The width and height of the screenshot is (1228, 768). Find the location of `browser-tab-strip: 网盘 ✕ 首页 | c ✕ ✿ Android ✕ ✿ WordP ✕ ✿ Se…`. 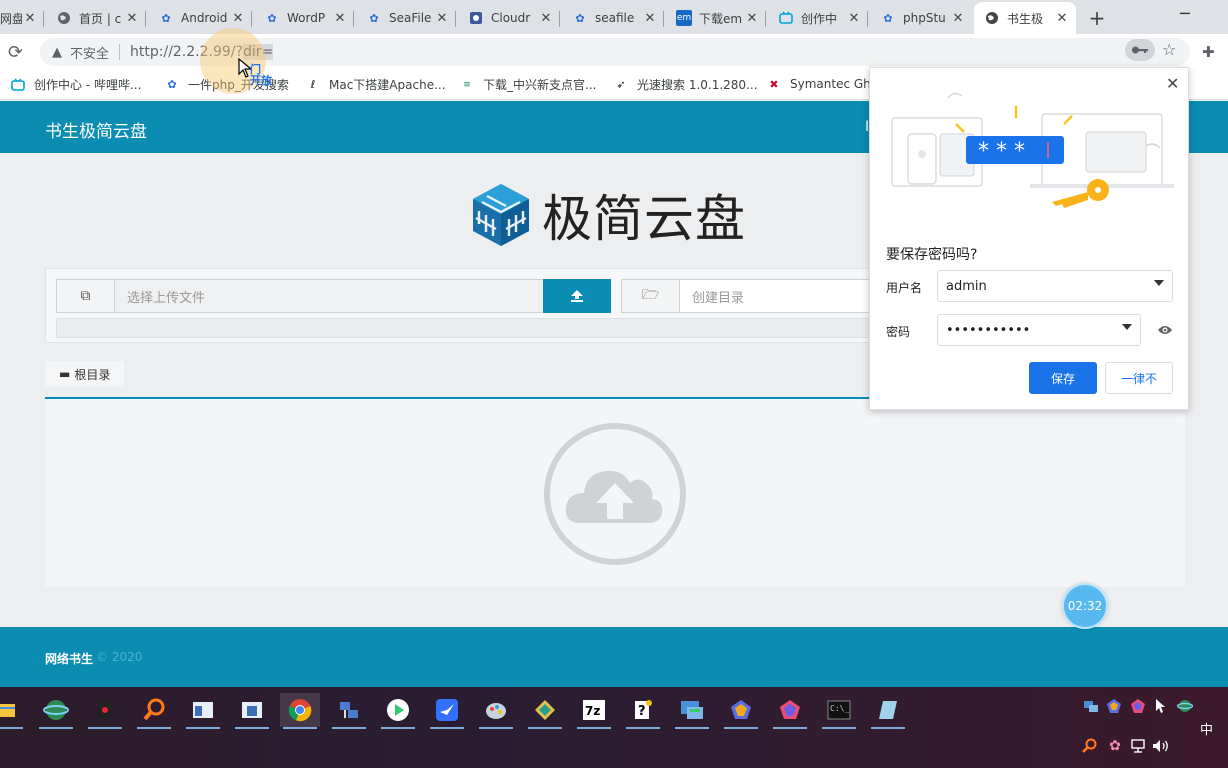

browser-tab-strip: 网盘 ✕ 首页 | c ✕ ✿ Android ✕ ✿ WordP ✕ ✿ Se… is located at coordinates (614, 17).